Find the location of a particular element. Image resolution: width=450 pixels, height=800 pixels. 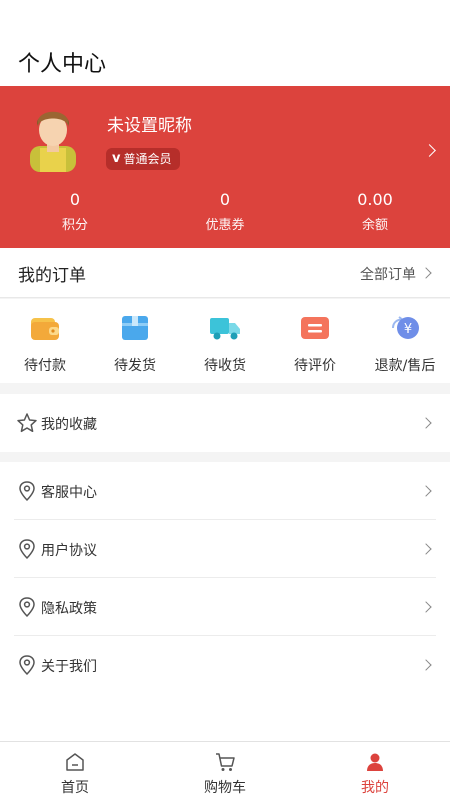

menu-item-privacy-policy: 隐私政策 is located at coordinates (225, 607).